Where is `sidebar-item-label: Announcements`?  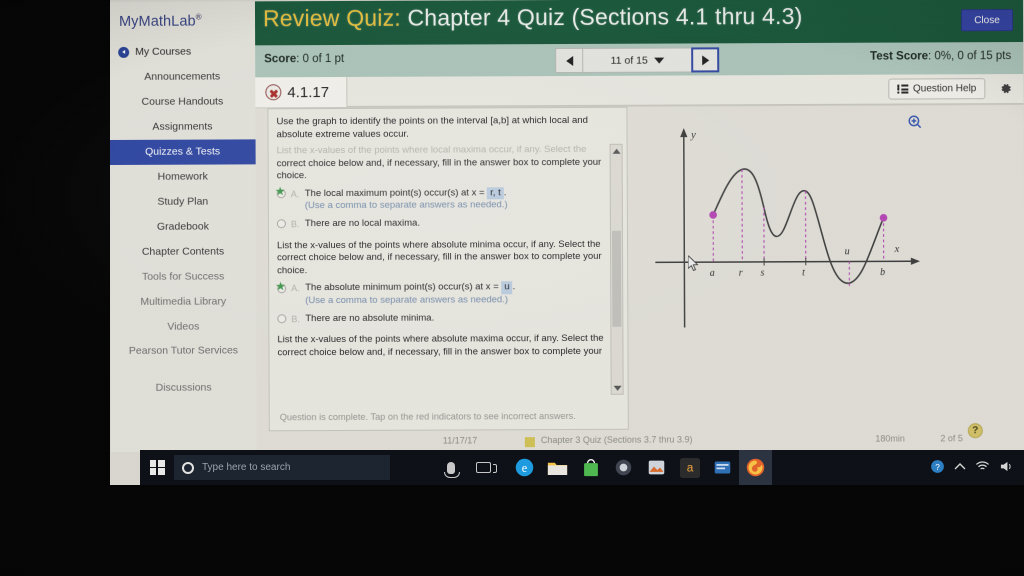
sidebar-item-label: Announcements is located at coordinates (182, 76).